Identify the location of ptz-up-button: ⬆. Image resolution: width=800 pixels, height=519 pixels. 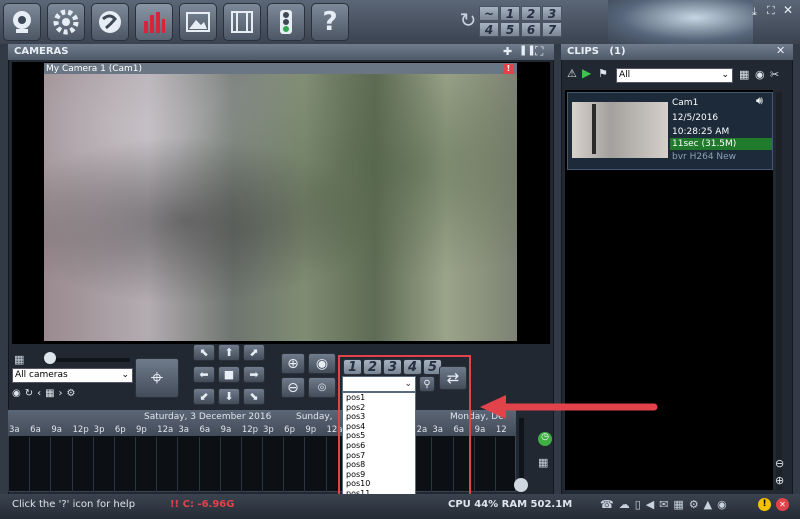
(229, 352).